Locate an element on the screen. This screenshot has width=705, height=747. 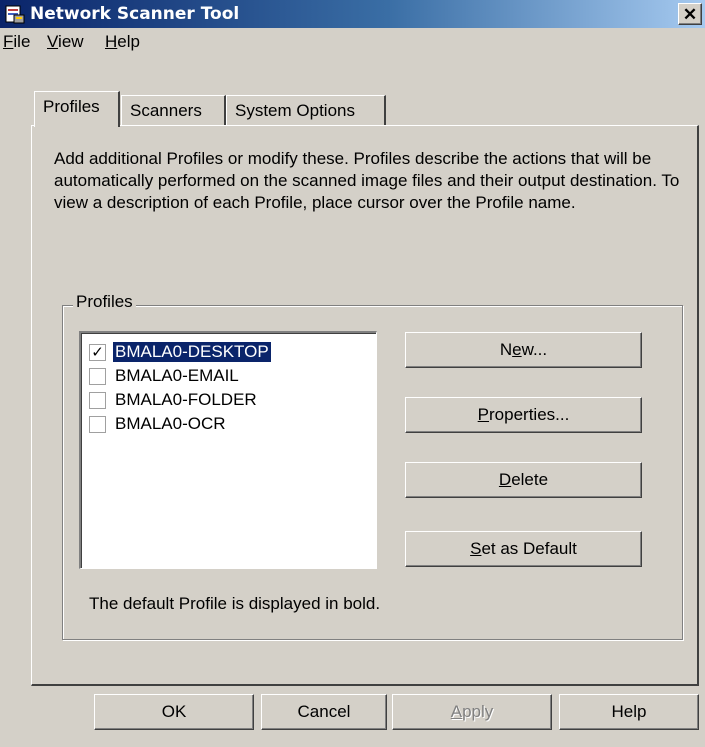
delete-button: Delete is located at coordinates (523, 480).